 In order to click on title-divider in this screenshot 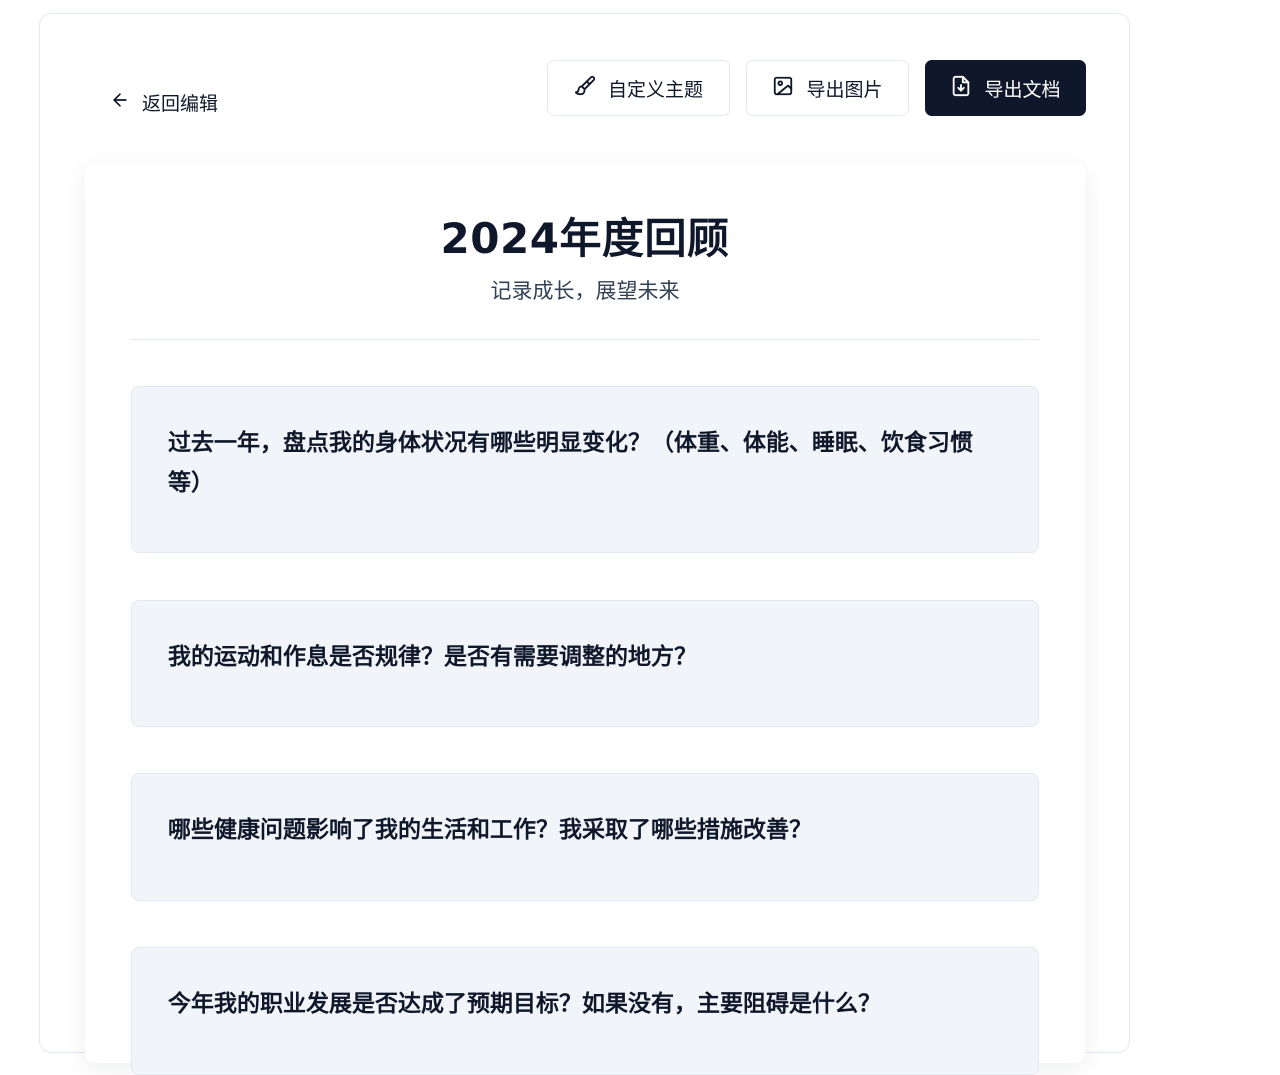, I will do `click(585, 339)`.